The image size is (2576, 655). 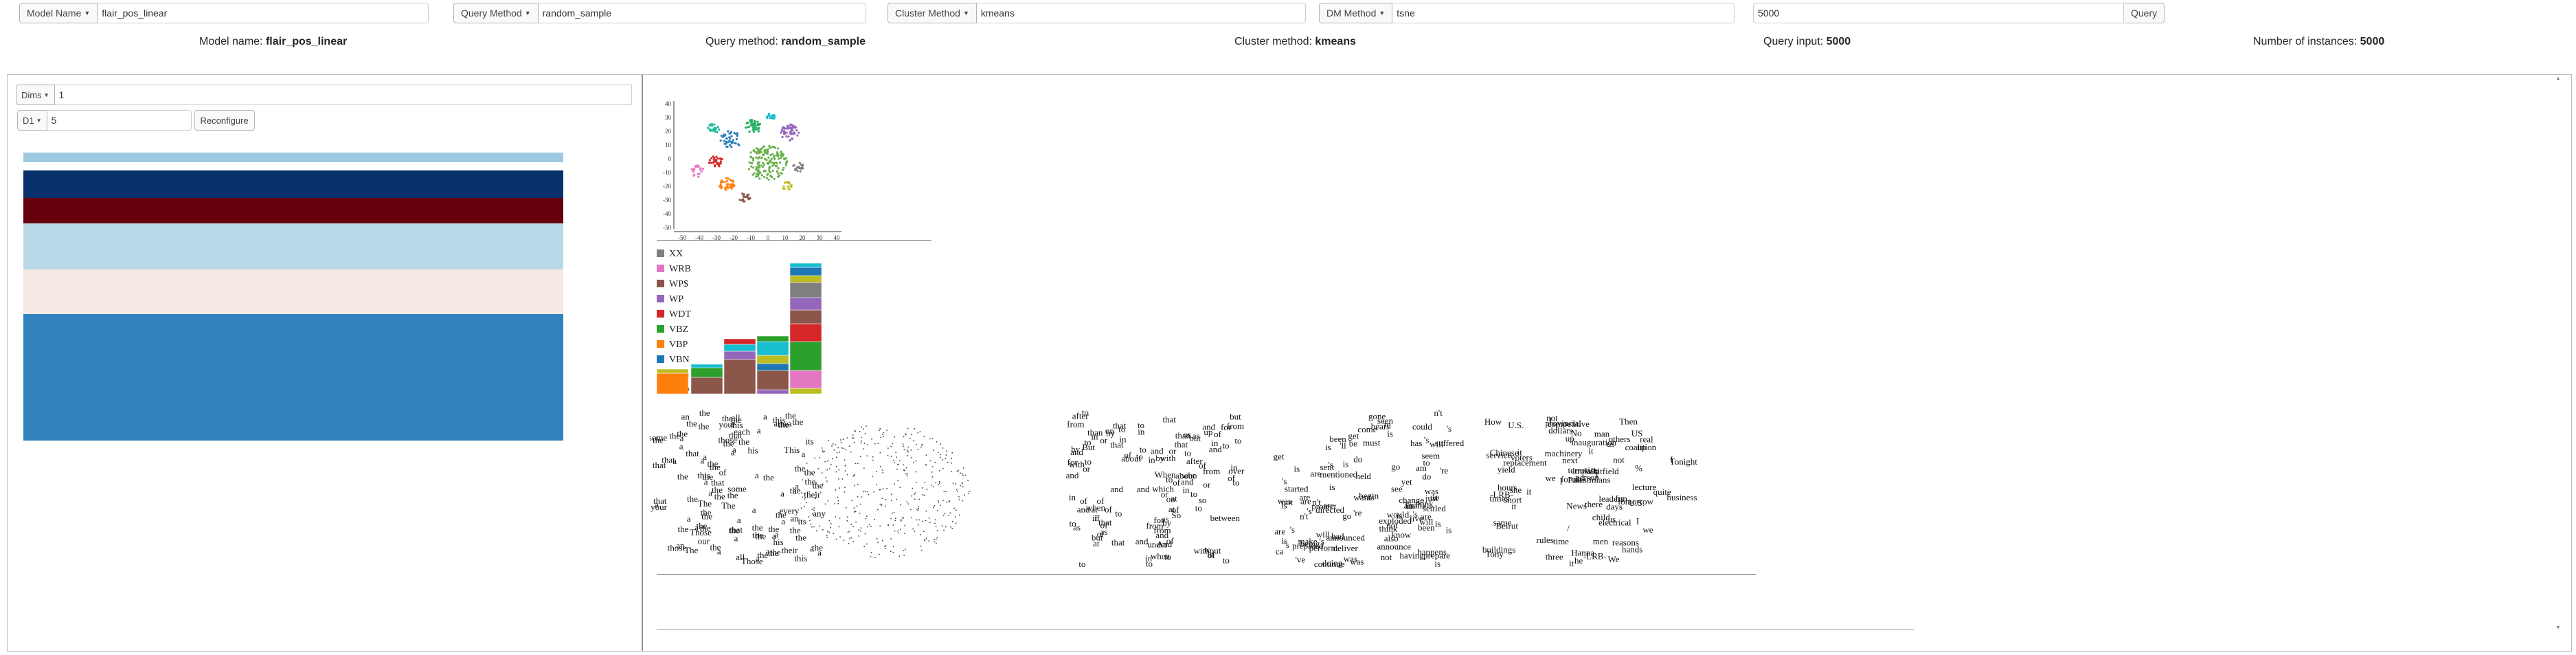 I want to click on dm-method-input: tsne, so click(x=1563, y=13).